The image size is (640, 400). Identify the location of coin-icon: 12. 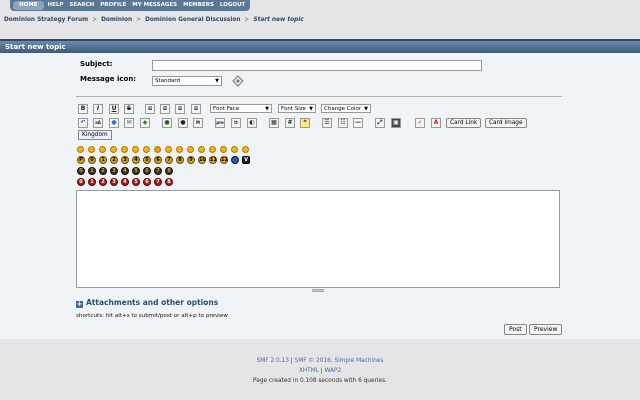
(224, 160).